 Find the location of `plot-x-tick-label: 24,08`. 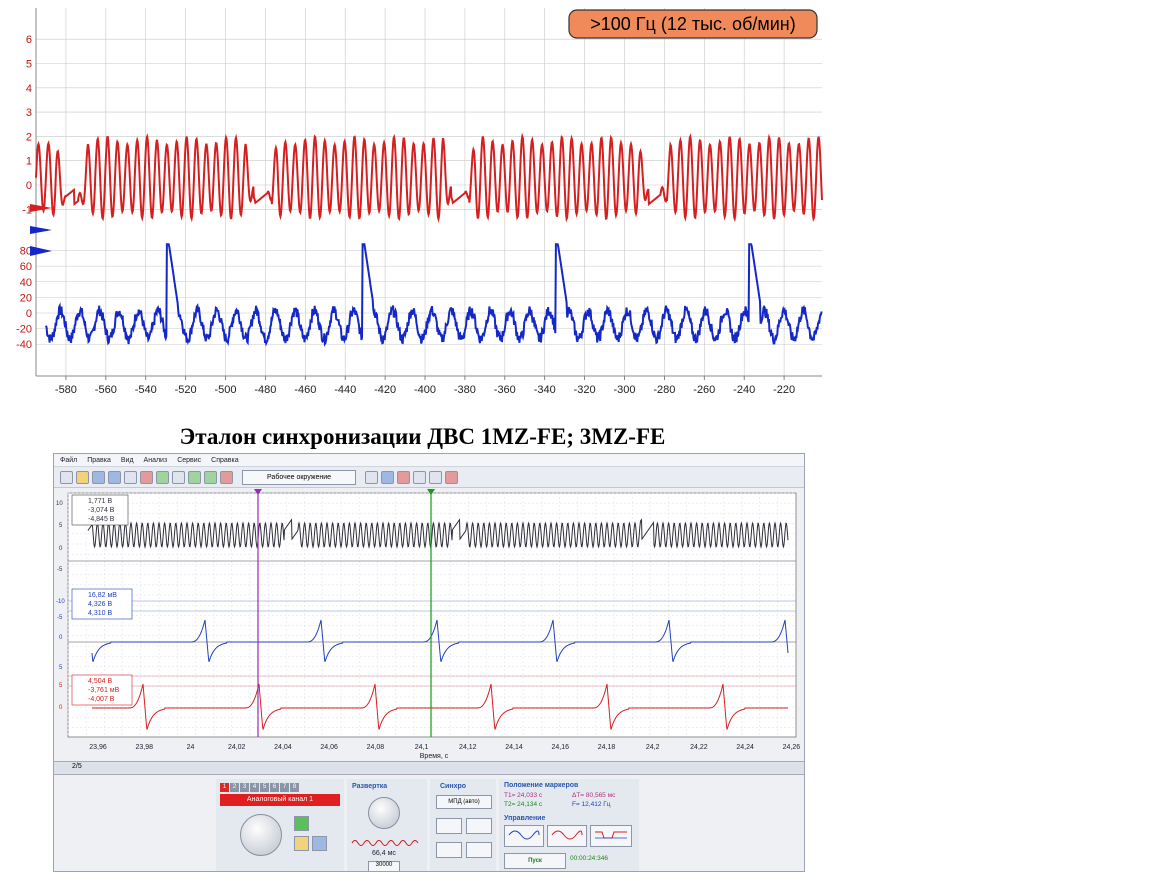

plot-x-tick-label: 24,08 is located at coordinates (376, 747).